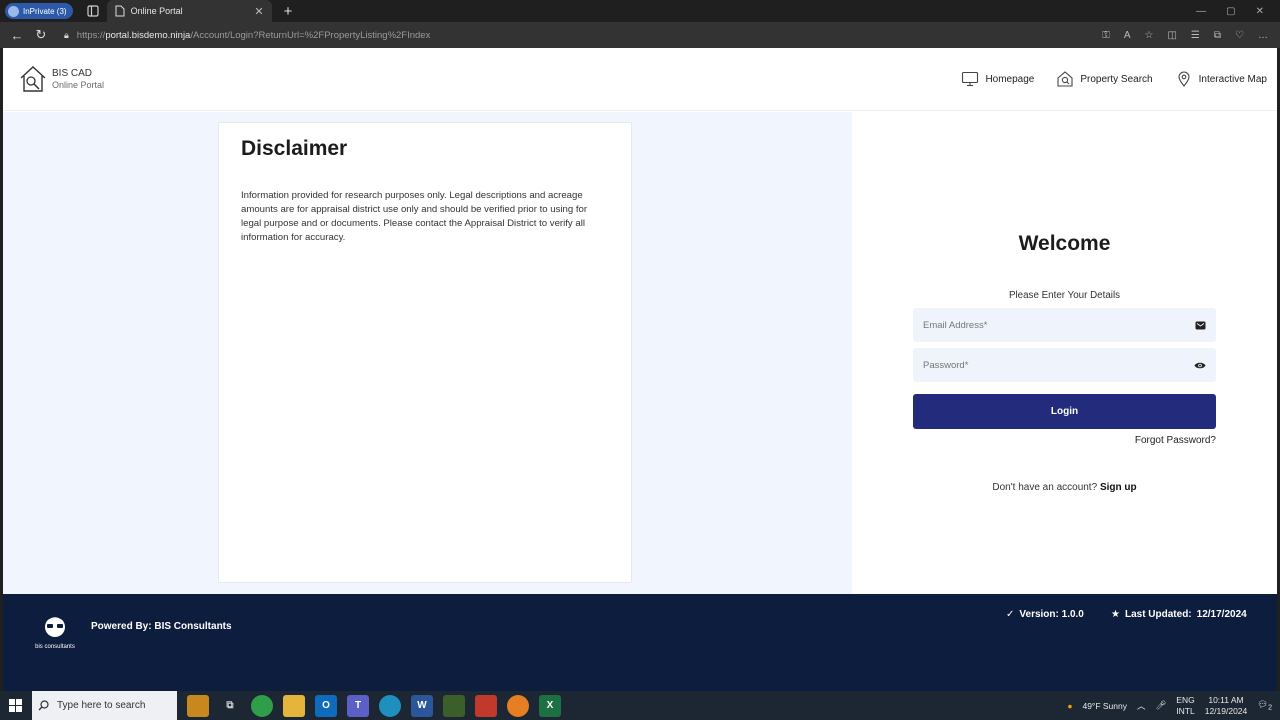  What do you see at coordinates (1149, 35) in the screenshot?
I see `favorite-star-icon: ☆` at bounding box center [1149, 35].